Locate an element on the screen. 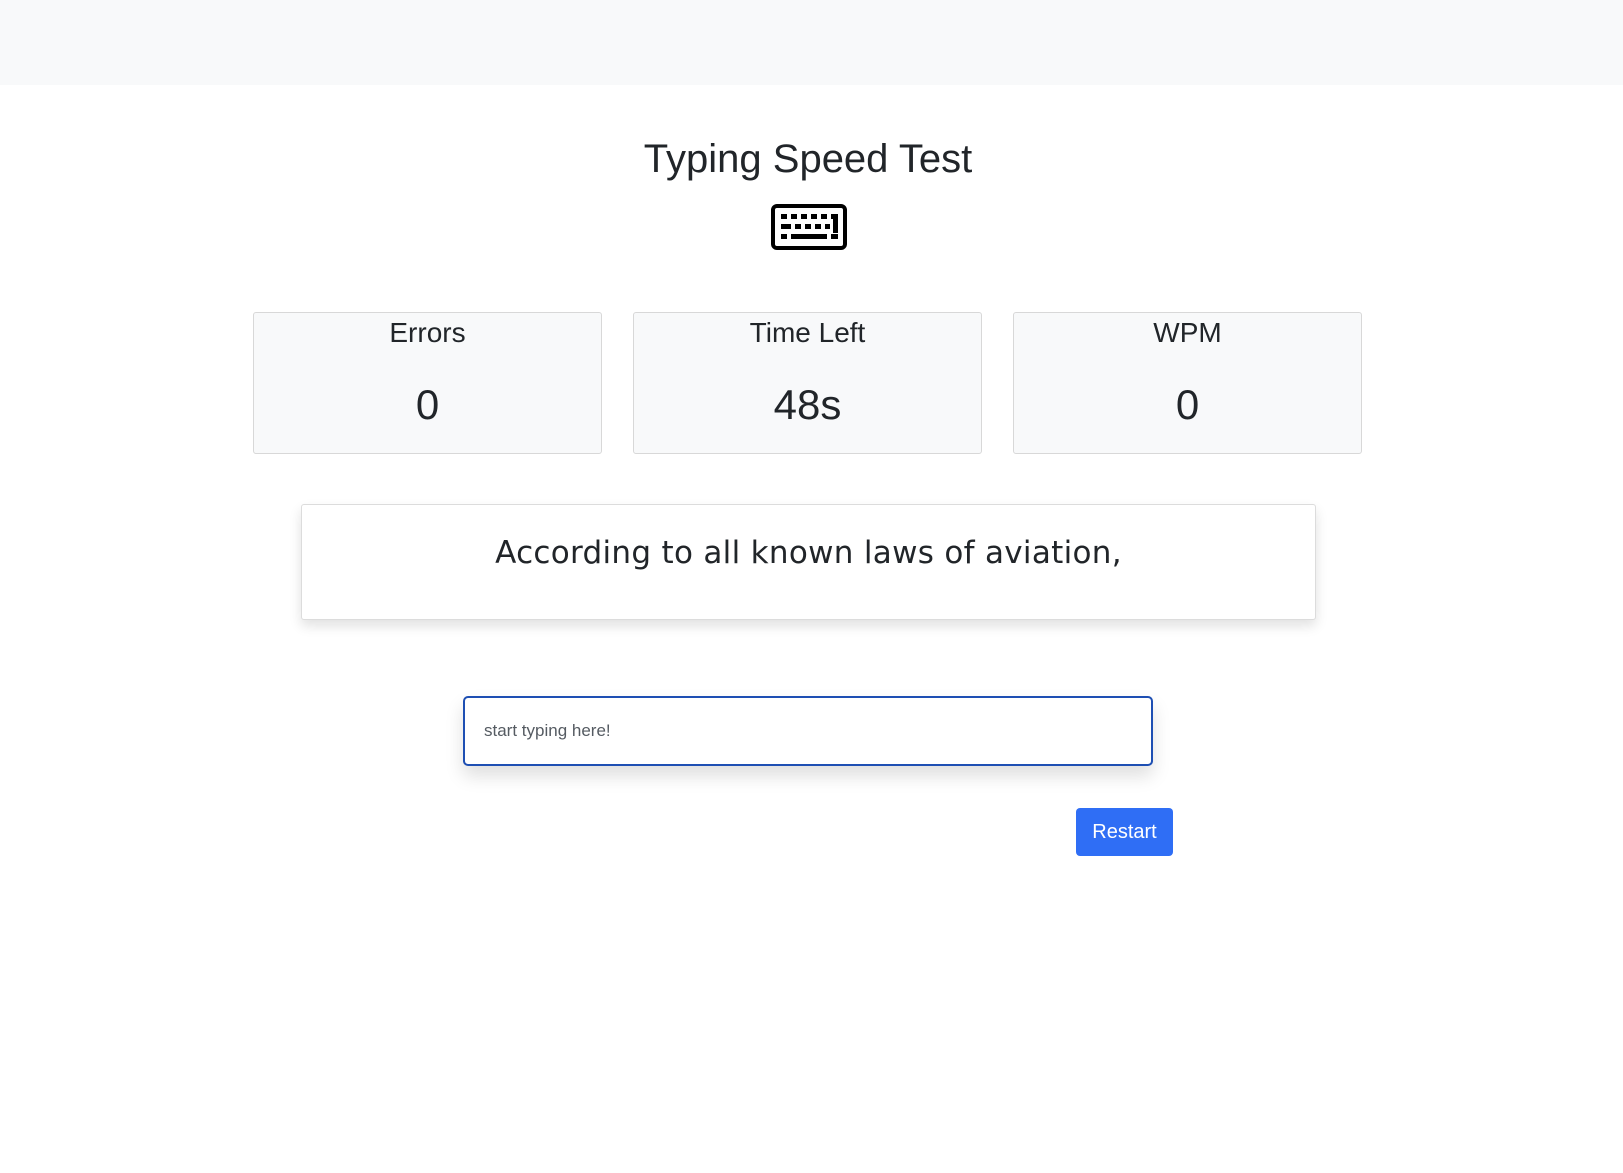 This screenshot has width=1623, height=1173. restart-button: Restart is located at coordinates (1124, 832).